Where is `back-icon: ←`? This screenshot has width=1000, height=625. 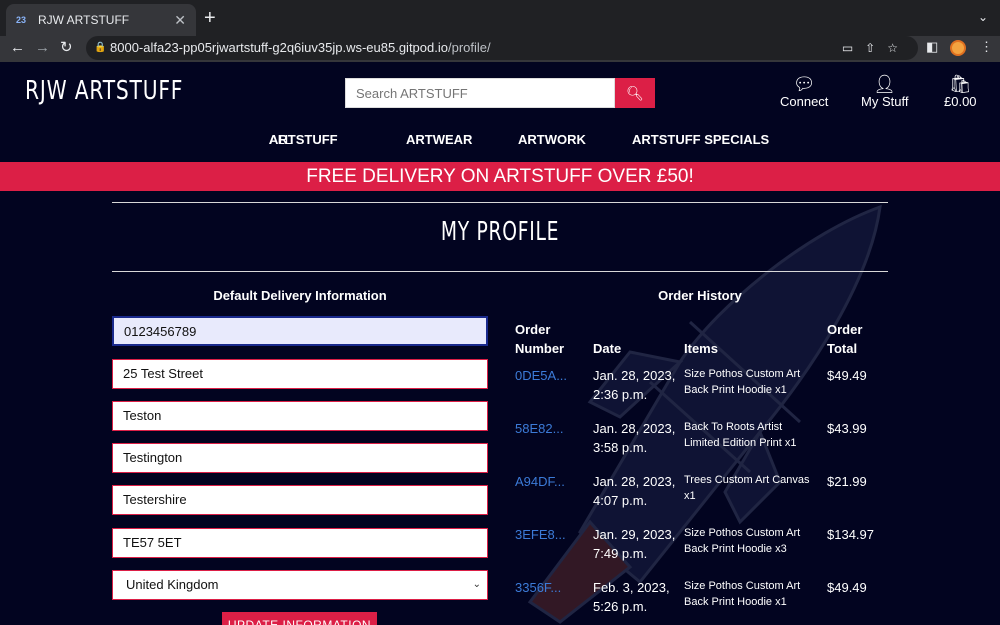 back-icon: ← is located at coordinates (17, 48).